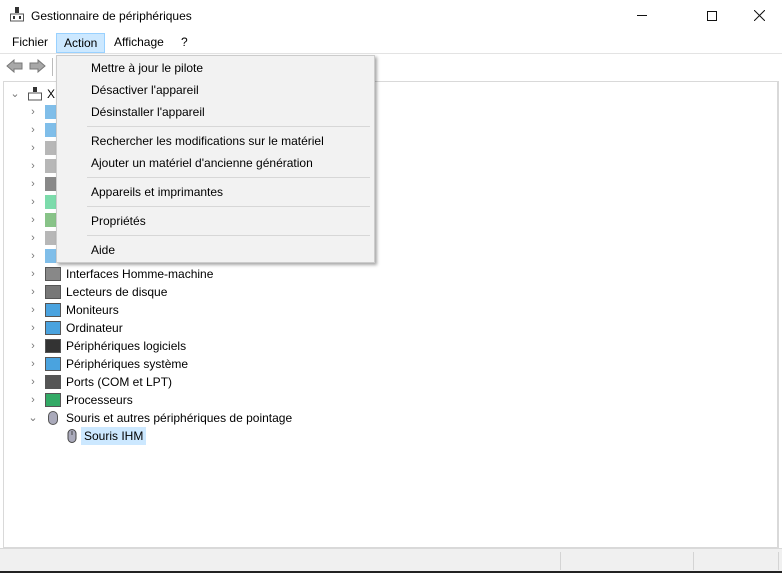 The height and width of the screenshot is (573, 782). I want to click on menu-item: Mettre à jour le pilote, so click(215, 68).